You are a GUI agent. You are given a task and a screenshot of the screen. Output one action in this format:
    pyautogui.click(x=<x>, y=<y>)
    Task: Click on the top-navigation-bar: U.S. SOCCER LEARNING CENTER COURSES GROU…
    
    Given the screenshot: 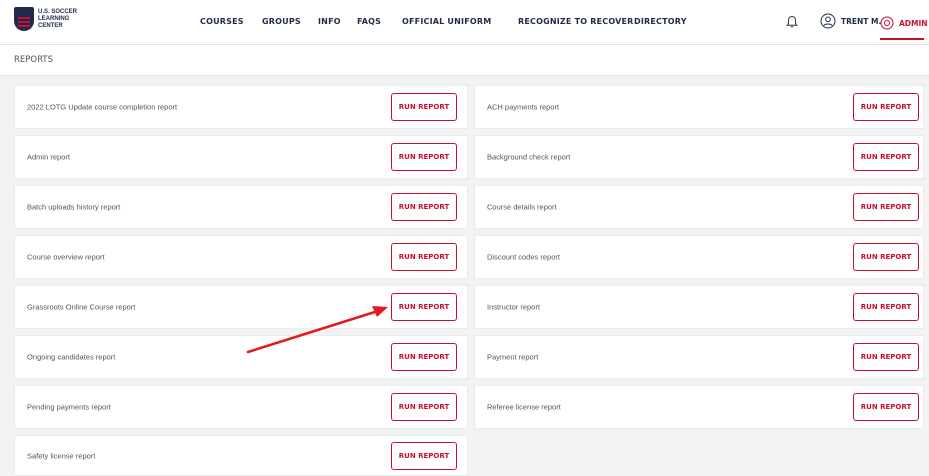 What is the action you would take?
    pyautogui.click(x=464, y=22)
    